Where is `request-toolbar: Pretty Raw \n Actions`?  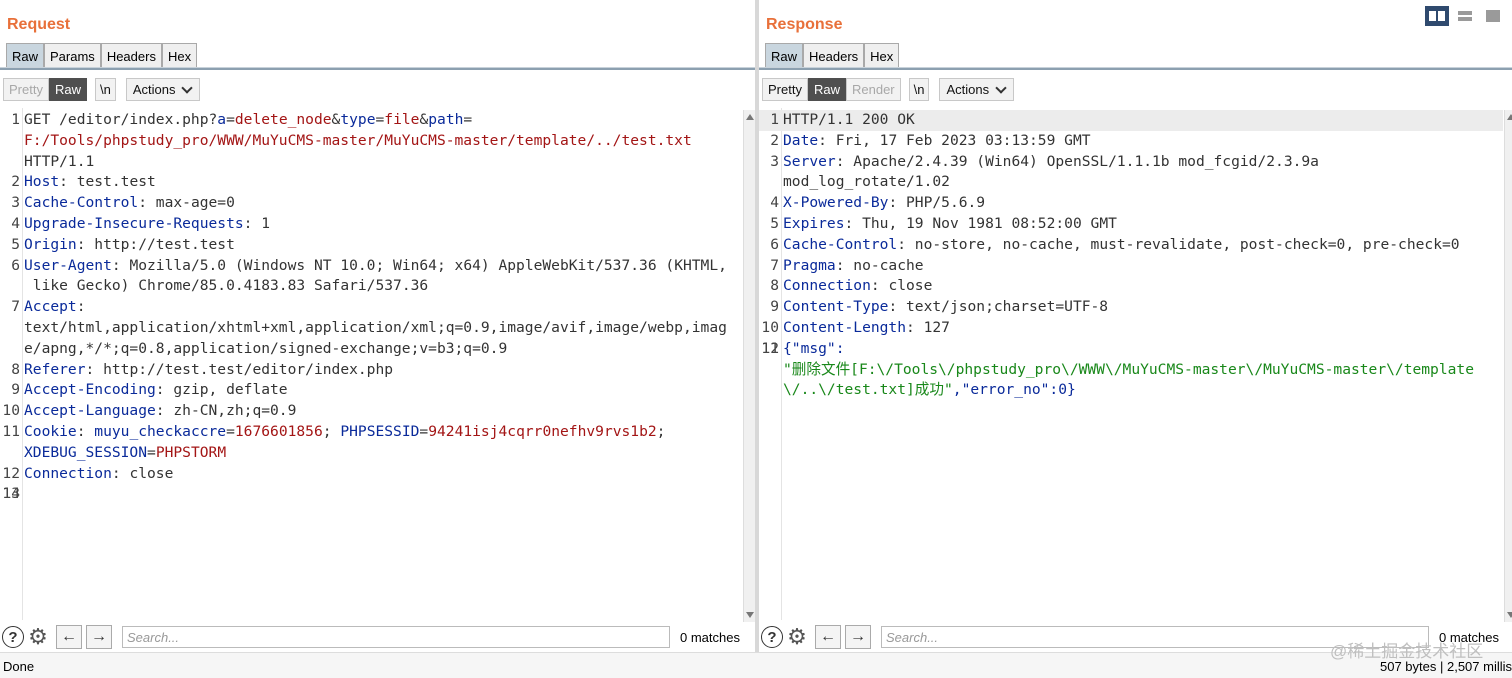 request-toolbar: Pretty Raw \n Actions is located at coordinates (102, 89).